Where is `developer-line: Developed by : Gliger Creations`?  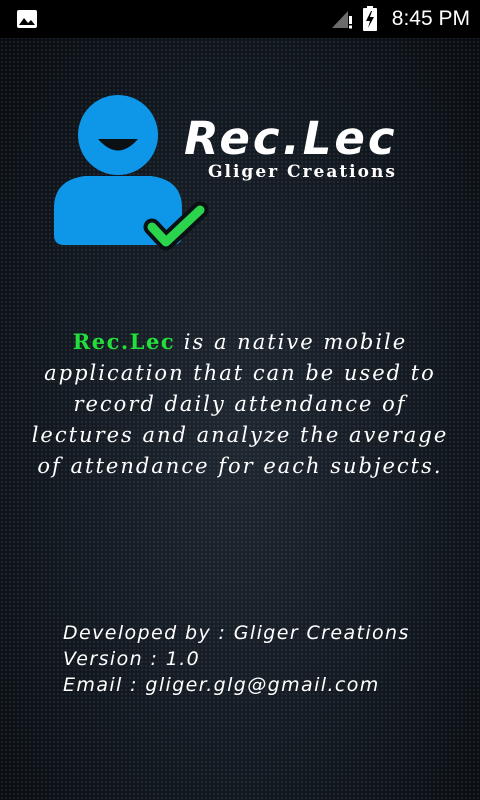 developer-line: Developed by : Gliger Creations is located at coordinates (236, 633).